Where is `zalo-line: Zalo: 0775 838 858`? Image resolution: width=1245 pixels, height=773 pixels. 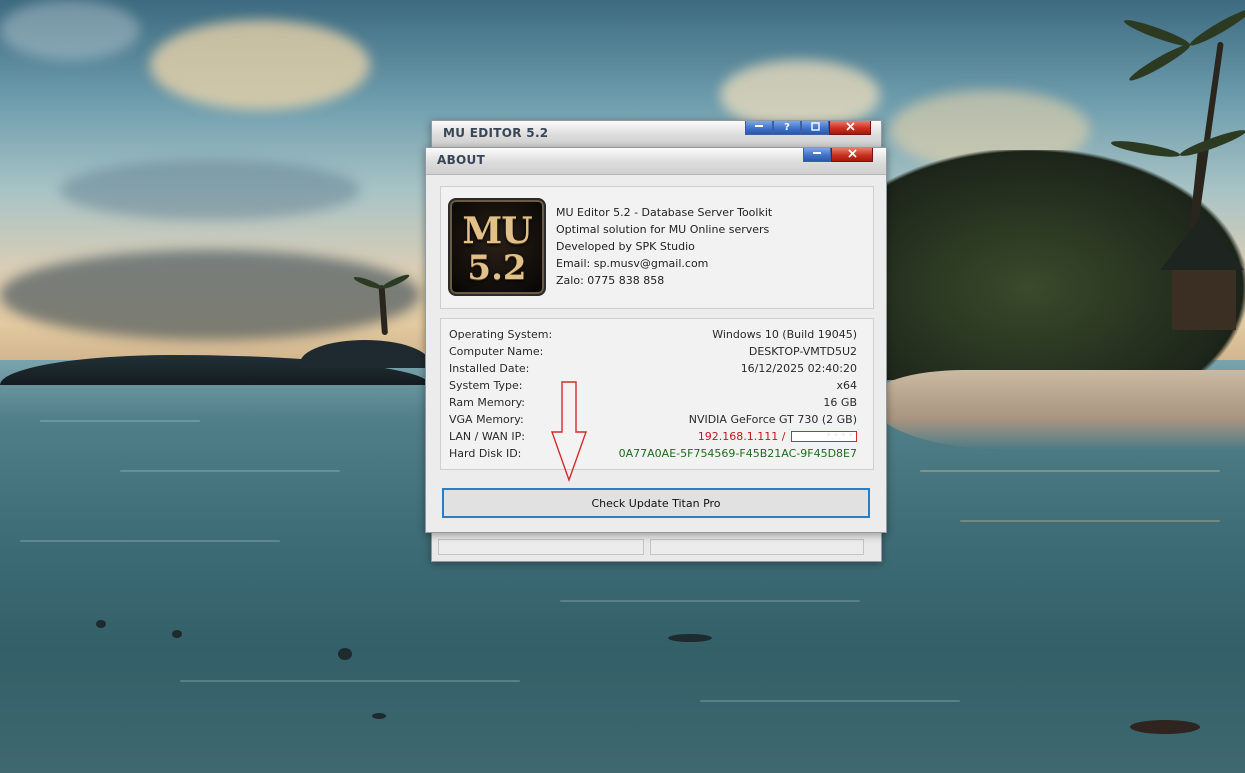
zalo-line: Zalo: 0775 838 858 is located at coordinates (610, 280).